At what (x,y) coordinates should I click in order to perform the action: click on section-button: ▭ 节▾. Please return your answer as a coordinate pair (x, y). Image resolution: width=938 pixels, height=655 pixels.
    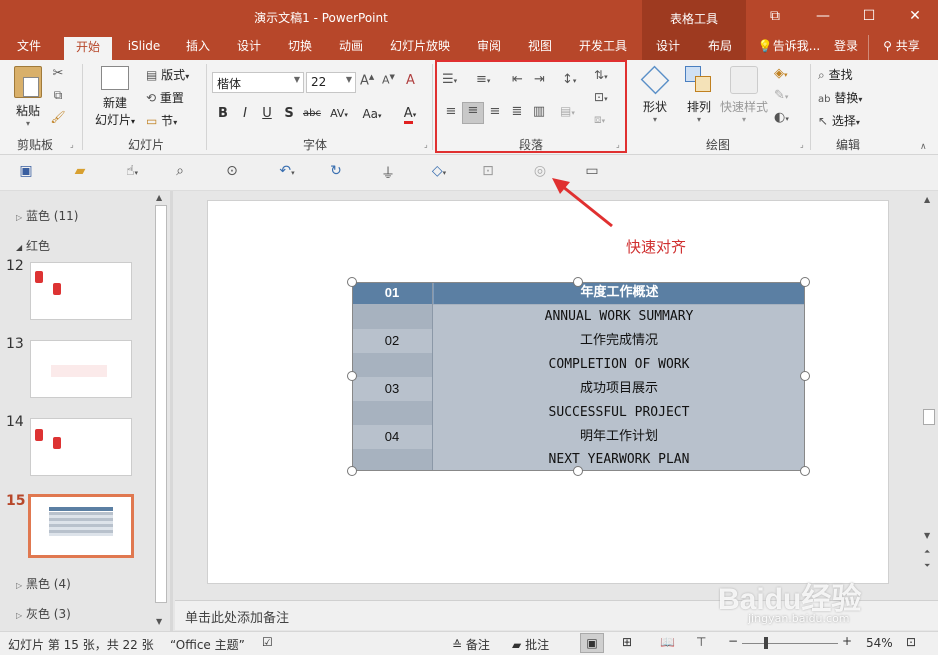
    Looking at the image, I should click on (161, 120).